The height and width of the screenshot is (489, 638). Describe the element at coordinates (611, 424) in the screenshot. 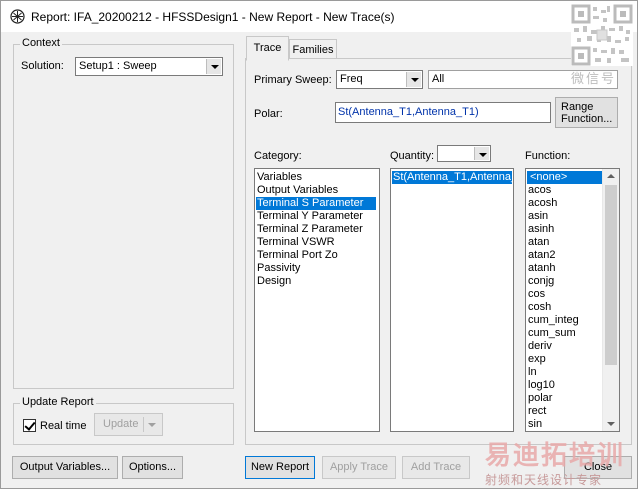

I see `scroll-down-icon` at that location.